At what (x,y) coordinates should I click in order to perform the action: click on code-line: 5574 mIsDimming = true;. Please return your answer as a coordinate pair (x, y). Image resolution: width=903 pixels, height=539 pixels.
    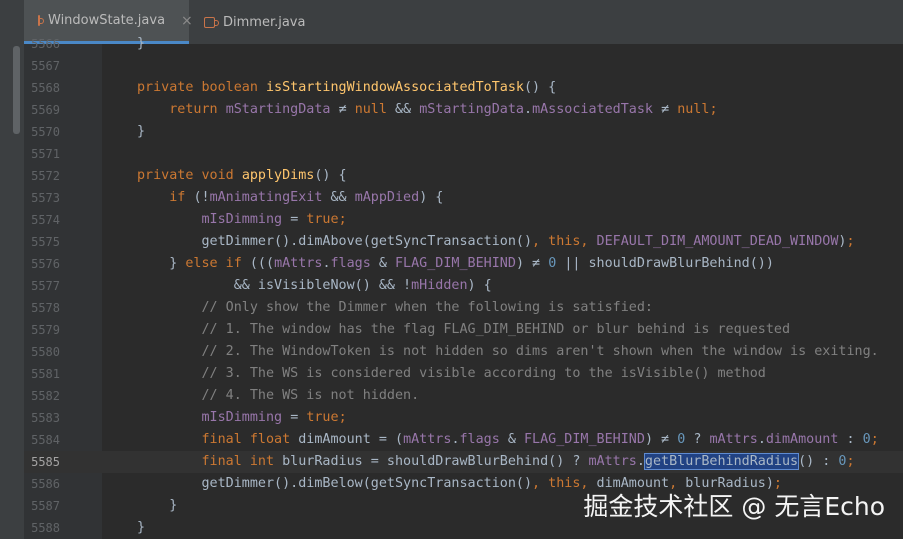
    Looking at the image, I should click on (451, 220).